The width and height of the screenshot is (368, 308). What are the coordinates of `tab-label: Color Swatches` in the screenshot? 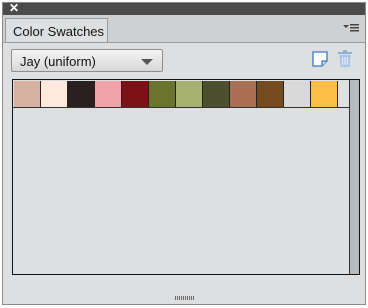 It's located at (59, 31).